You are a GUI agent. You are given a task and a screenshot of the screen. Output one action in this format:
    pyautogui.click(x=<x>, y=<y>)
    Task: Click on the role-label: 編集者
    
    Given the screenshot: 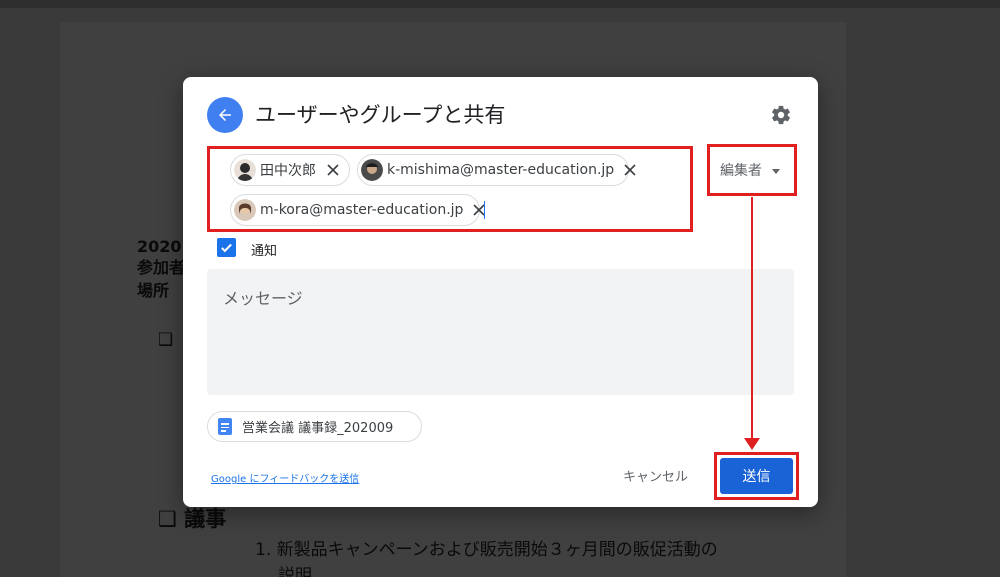 What is the action you would take?
    pyautogui.click(x=741, y=171)
    